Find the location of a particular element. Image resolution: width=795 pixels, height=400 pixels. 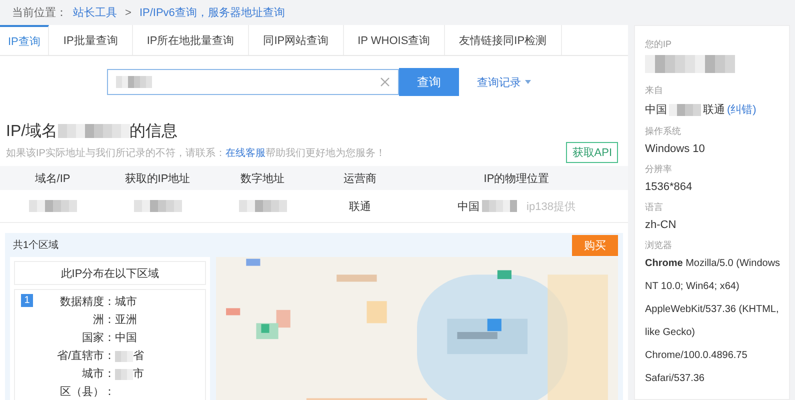

column-header: 域名/IP is located at coordinates (53, 179).